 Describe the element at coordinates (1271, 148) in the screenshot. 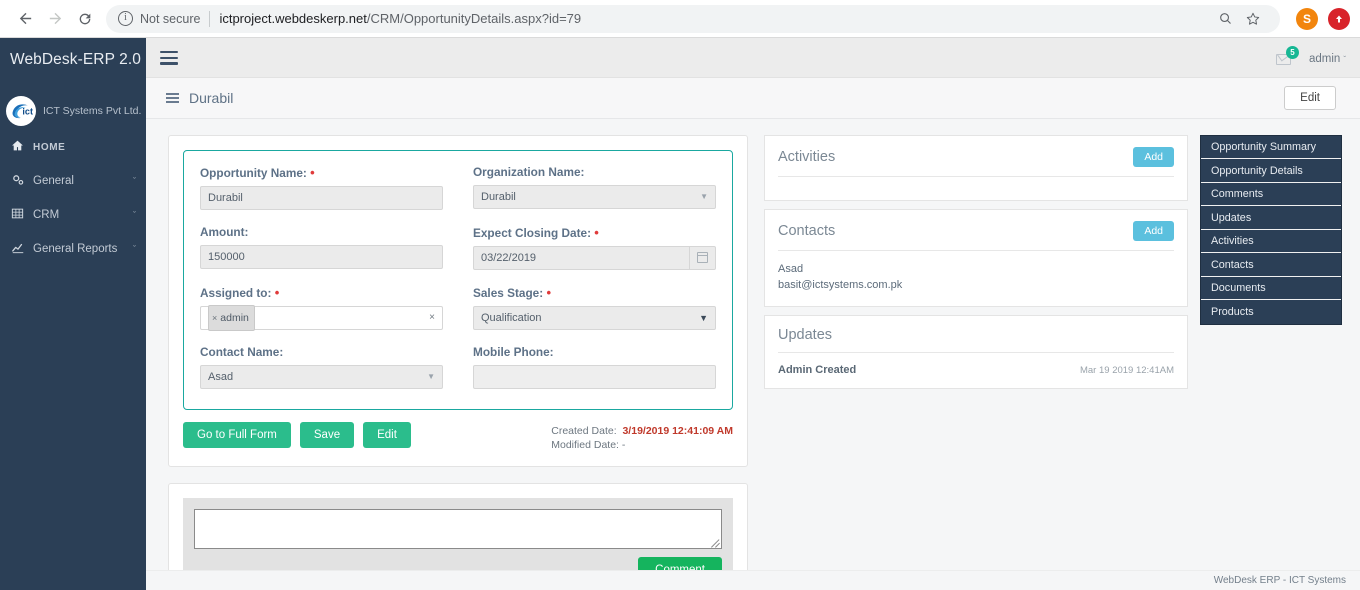

I see `nav-item-opportunity-summary: Opportunity Summary` at that location.